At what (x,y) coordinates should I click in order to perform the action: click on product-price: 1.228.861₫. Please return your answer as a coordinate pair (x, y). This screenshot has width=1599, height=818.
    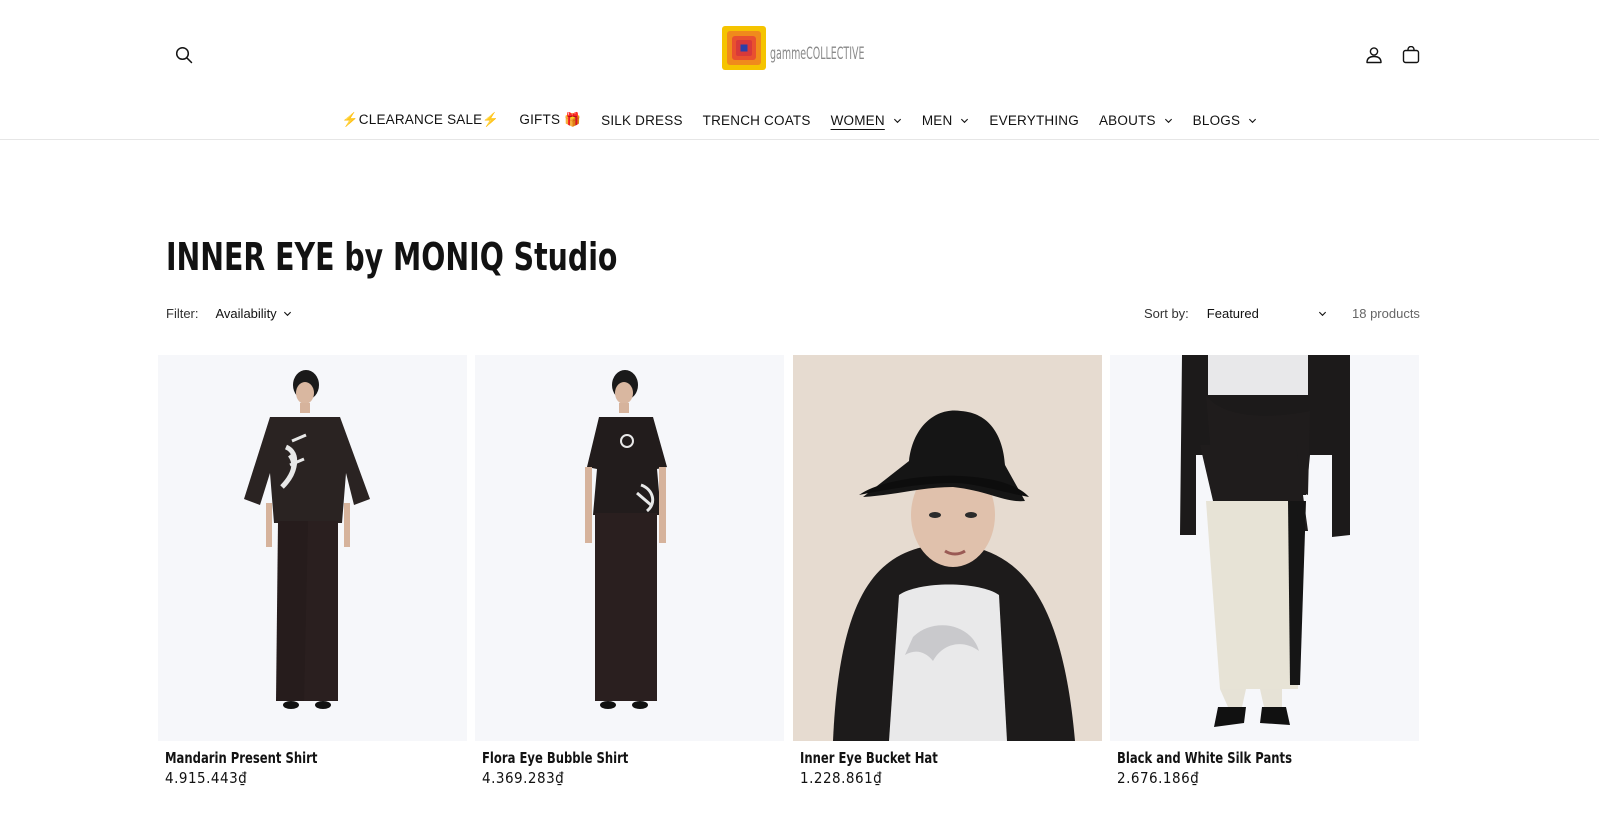
    Looking at the image, I should click on (841, 778).